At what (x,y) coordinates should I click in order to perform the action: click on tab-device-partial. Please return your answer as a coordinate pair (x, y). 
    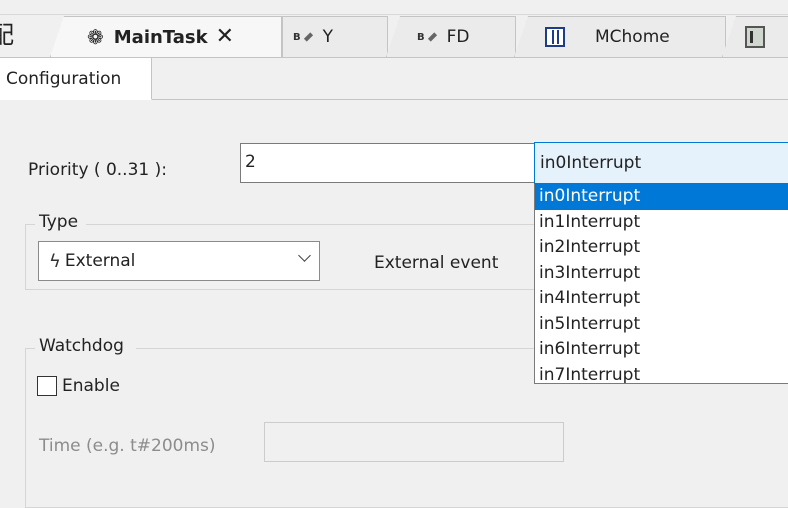
    Looking at the image, I should click on (755, 36).